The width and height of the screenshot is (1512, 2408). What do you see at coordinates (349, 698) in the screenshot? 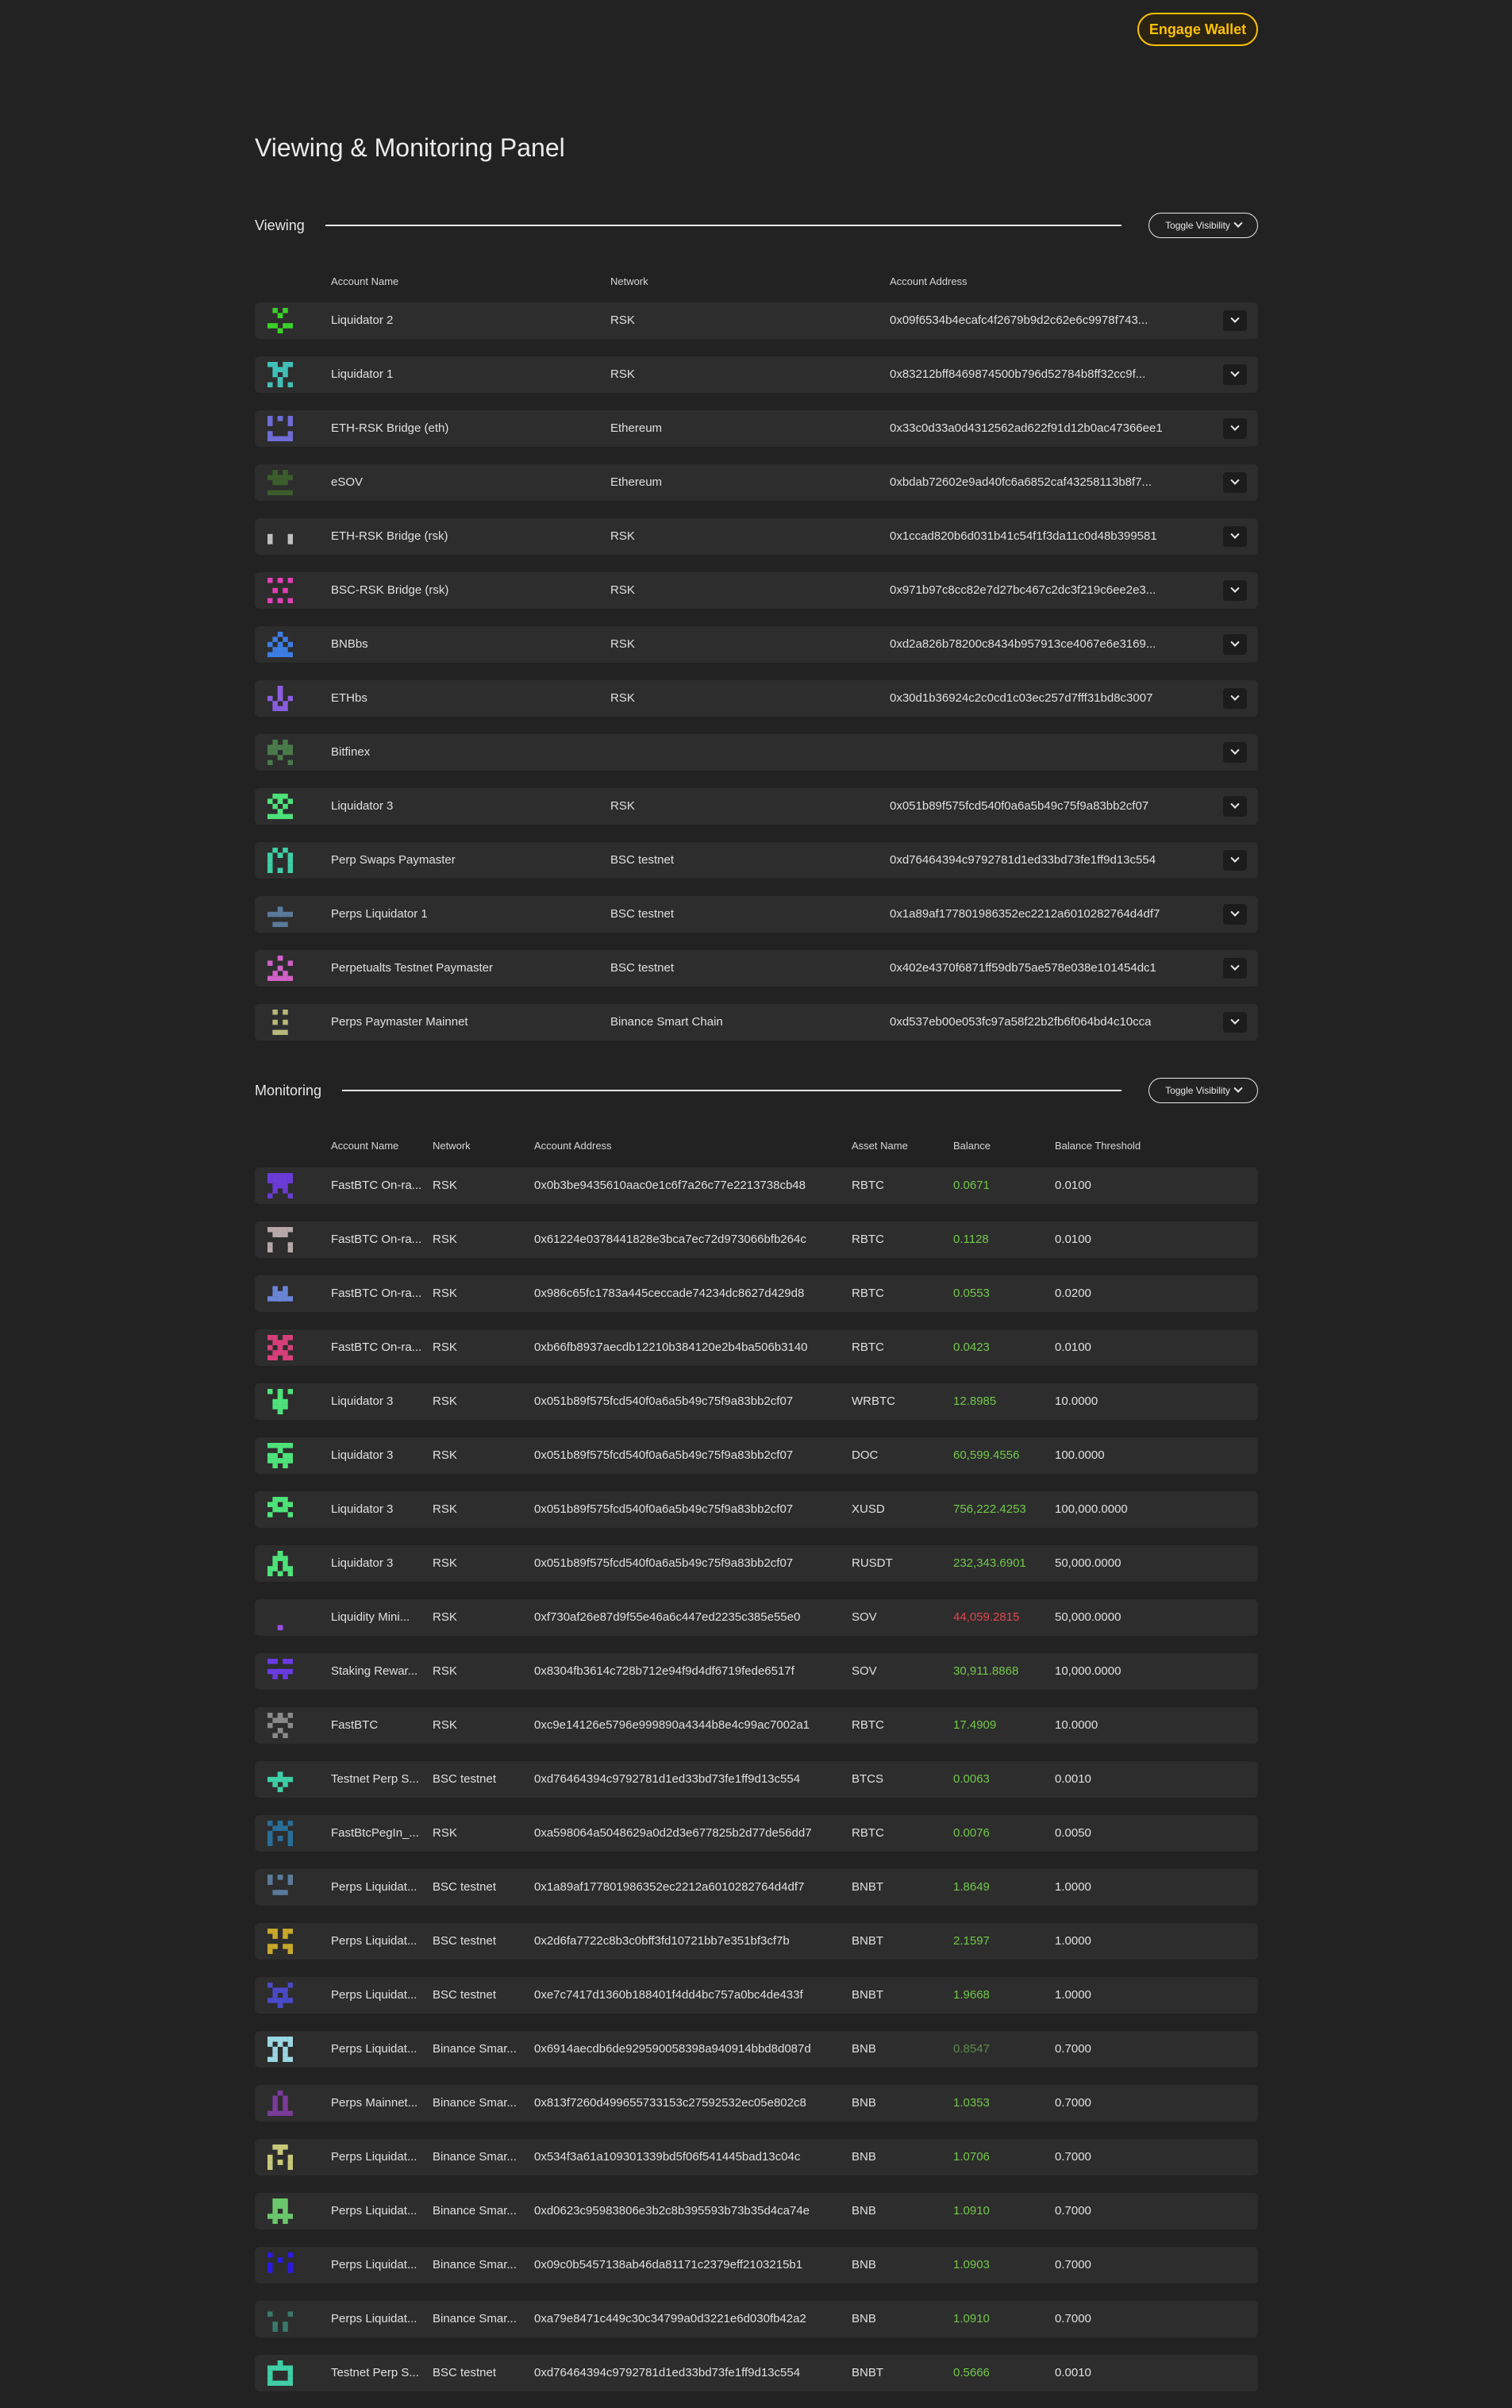
I see `account-name: ETHbs` at bounding box center [349, 698].